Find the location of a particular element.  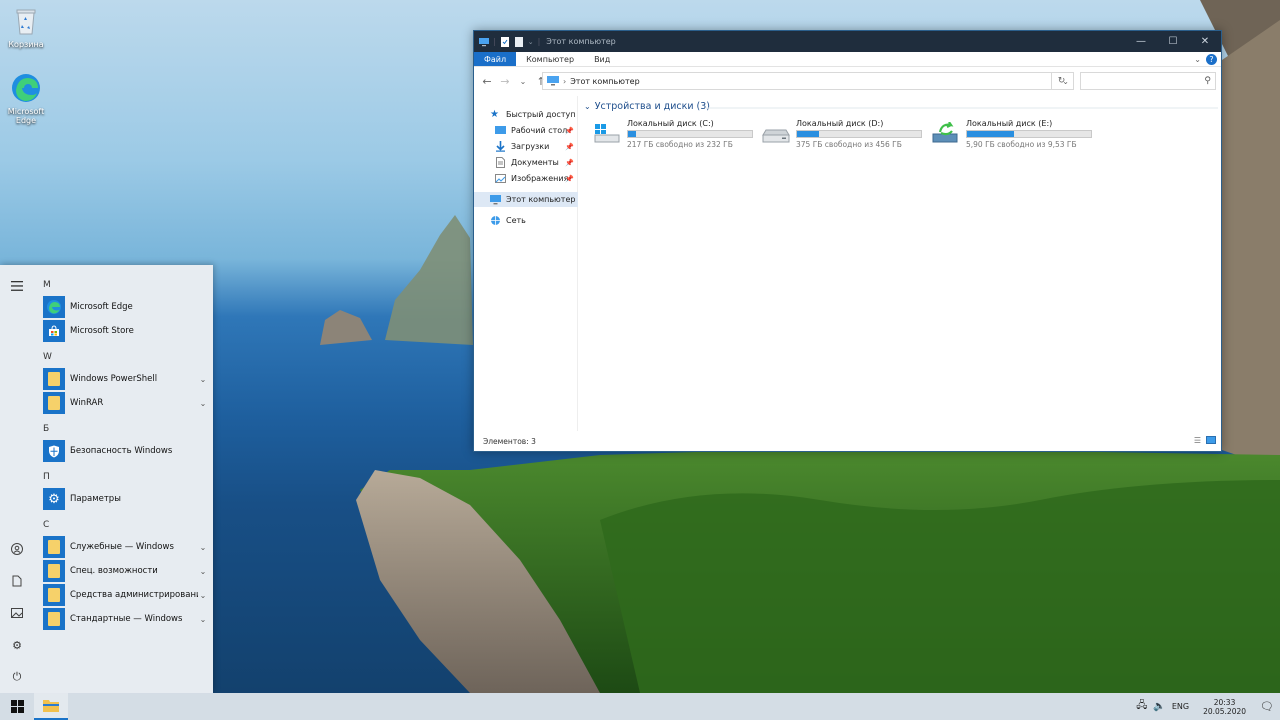

clock-time: 20:33 is located at coordinates (1224, 702).